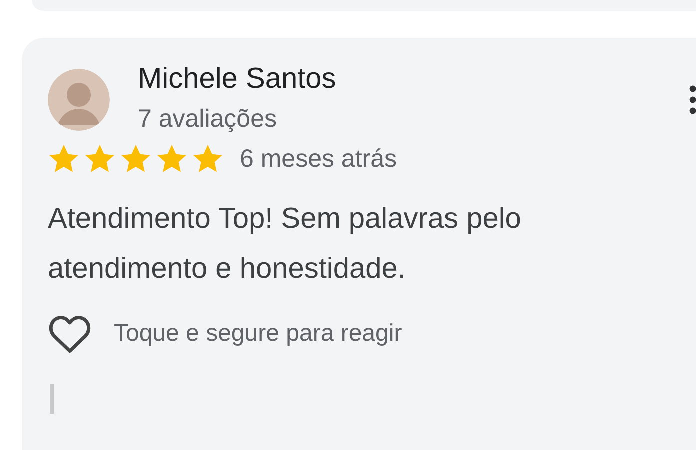 This screenshot has height=450, width=696. I want to click on review-count: 7 avaliações, so click(208, 119).